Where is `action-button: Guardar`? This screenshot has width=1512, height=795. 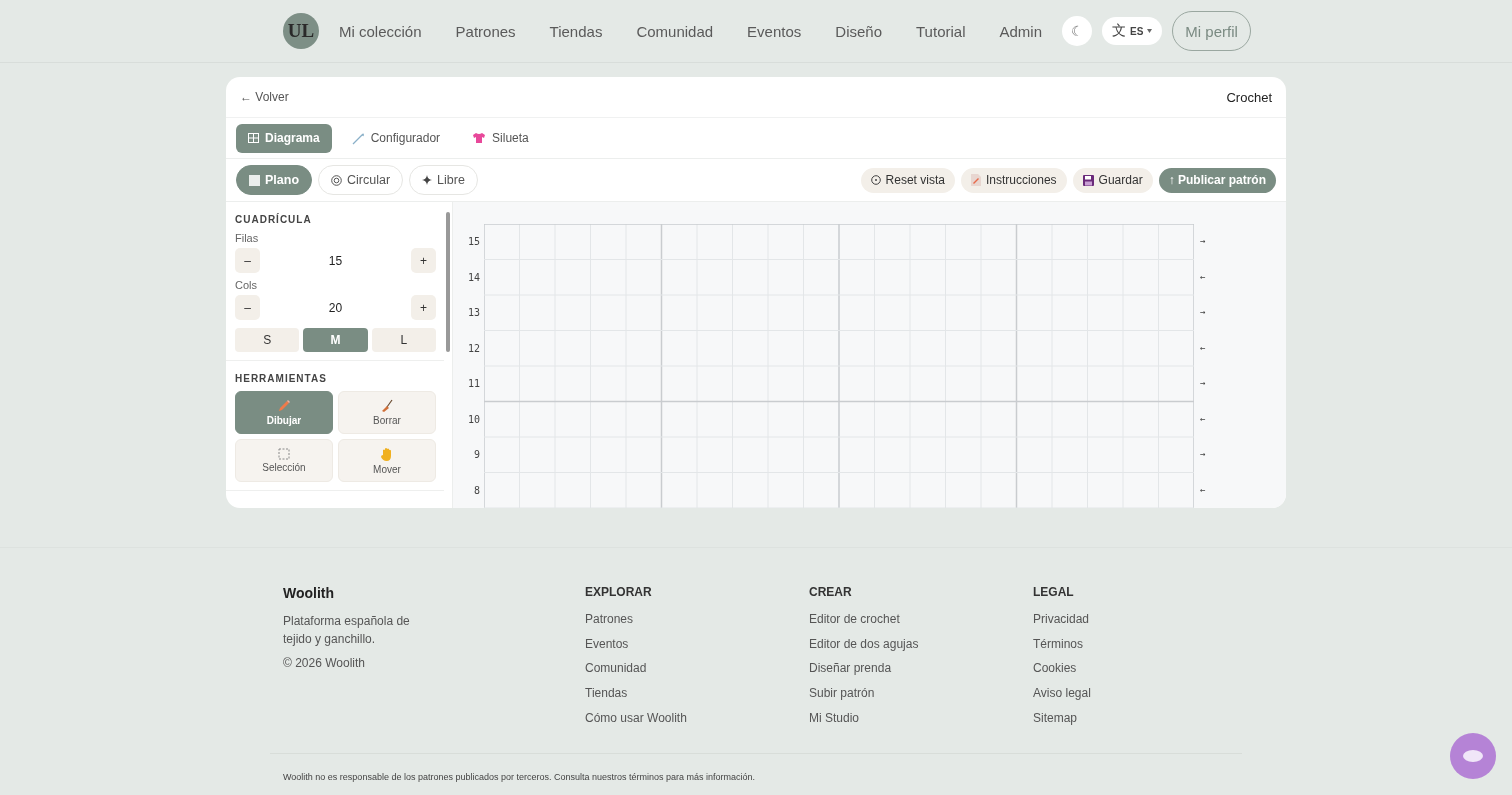
action-button: Guardar is located at coordinates (1112, 180).